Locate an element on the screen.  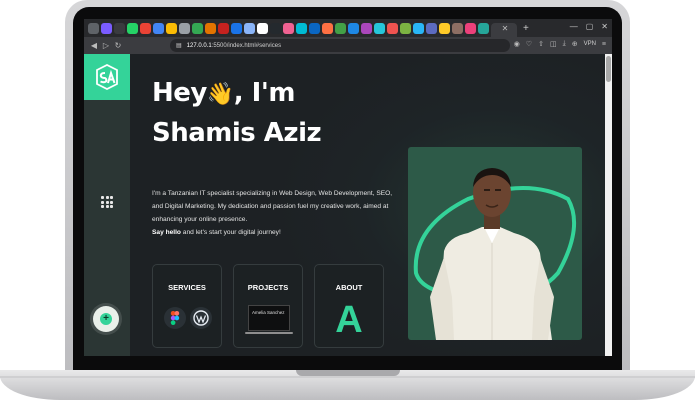
greeting-line: Hey👋, I'm is located at coordinates (236, 94).